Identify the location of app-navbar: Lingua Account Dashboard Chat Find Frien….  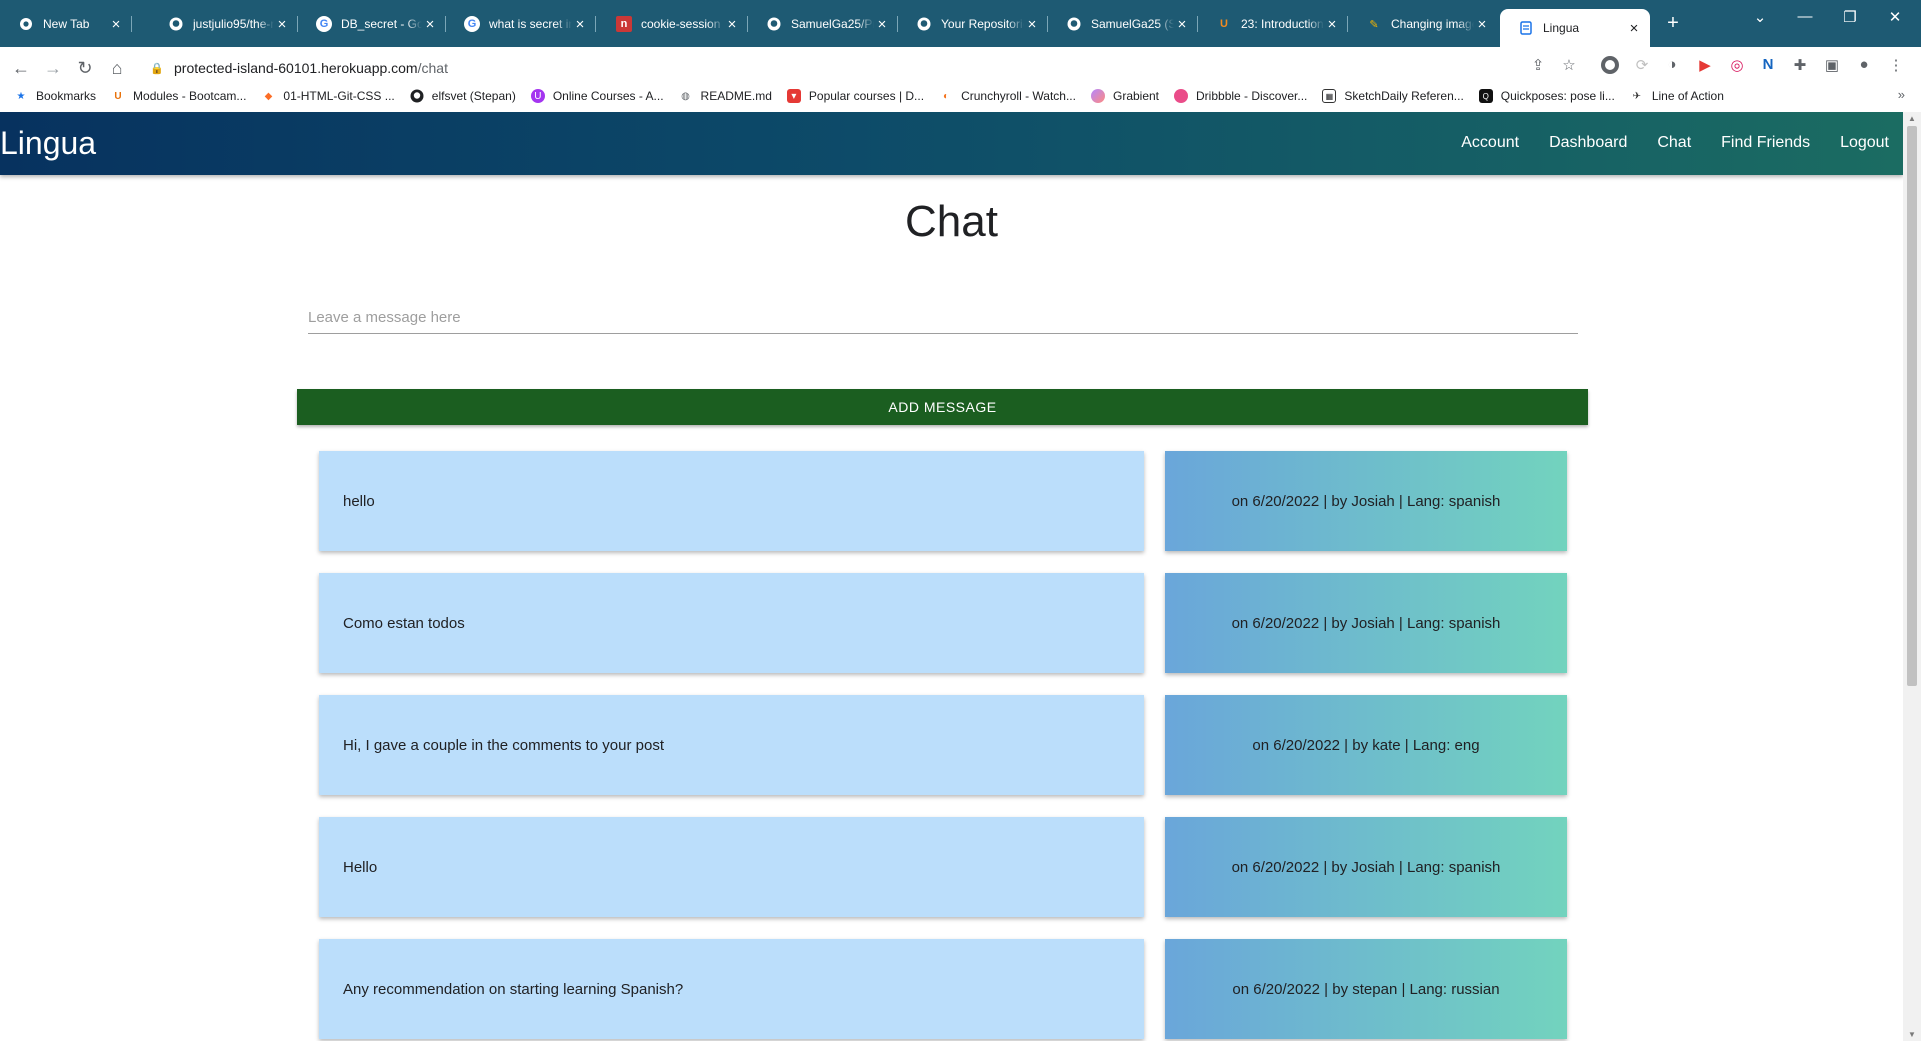
(951, 143).